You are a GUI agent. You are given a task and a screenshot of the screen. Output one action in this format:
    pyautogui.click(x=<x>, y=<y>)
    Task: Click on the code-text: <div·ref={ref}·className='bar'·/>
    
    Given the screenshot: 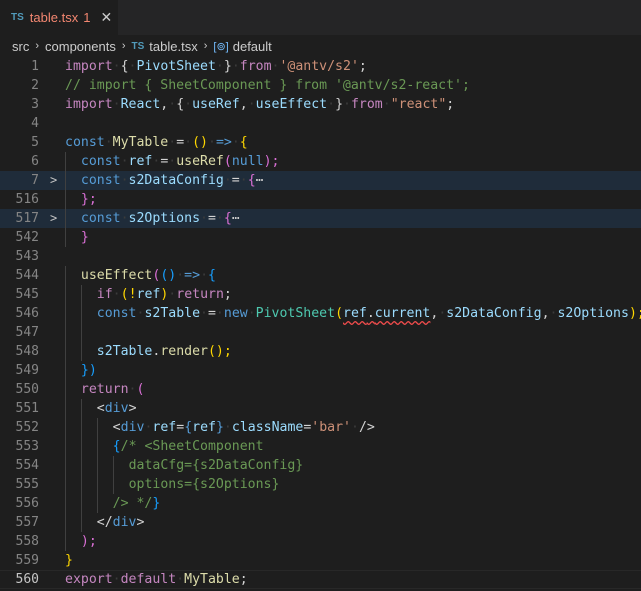 What is the action you would take?
    pyautogui.click(x=220, y=427)
    